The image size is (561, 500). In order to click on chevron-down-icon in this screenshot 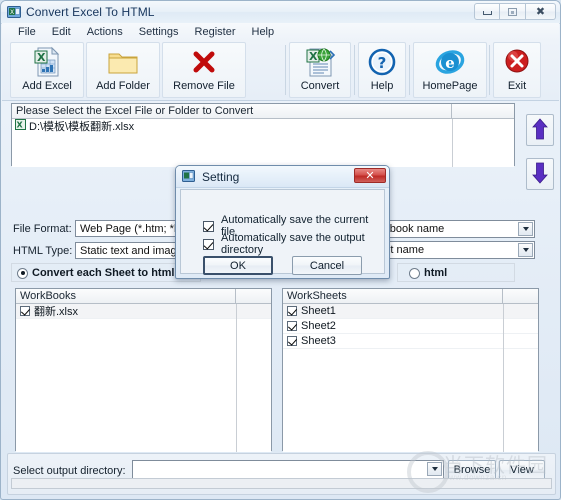, I will do `click(525, 229)`.